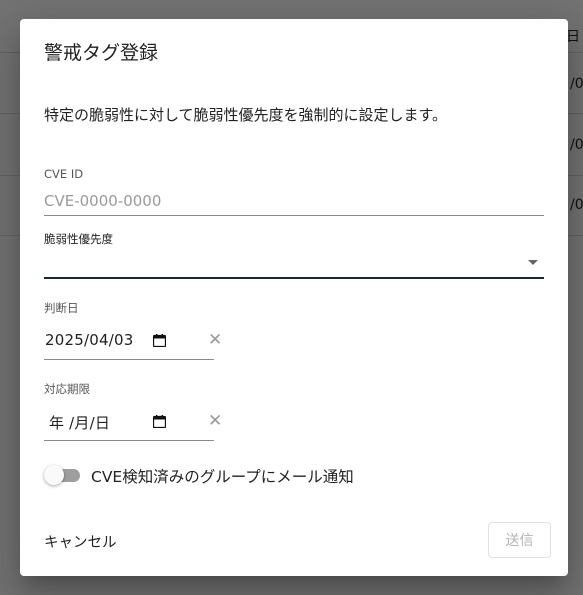  What do you see at coordinates (533, 262) in the screenshot?
I see `dropdown-arrow-icon` at bounding box center [533, 262].